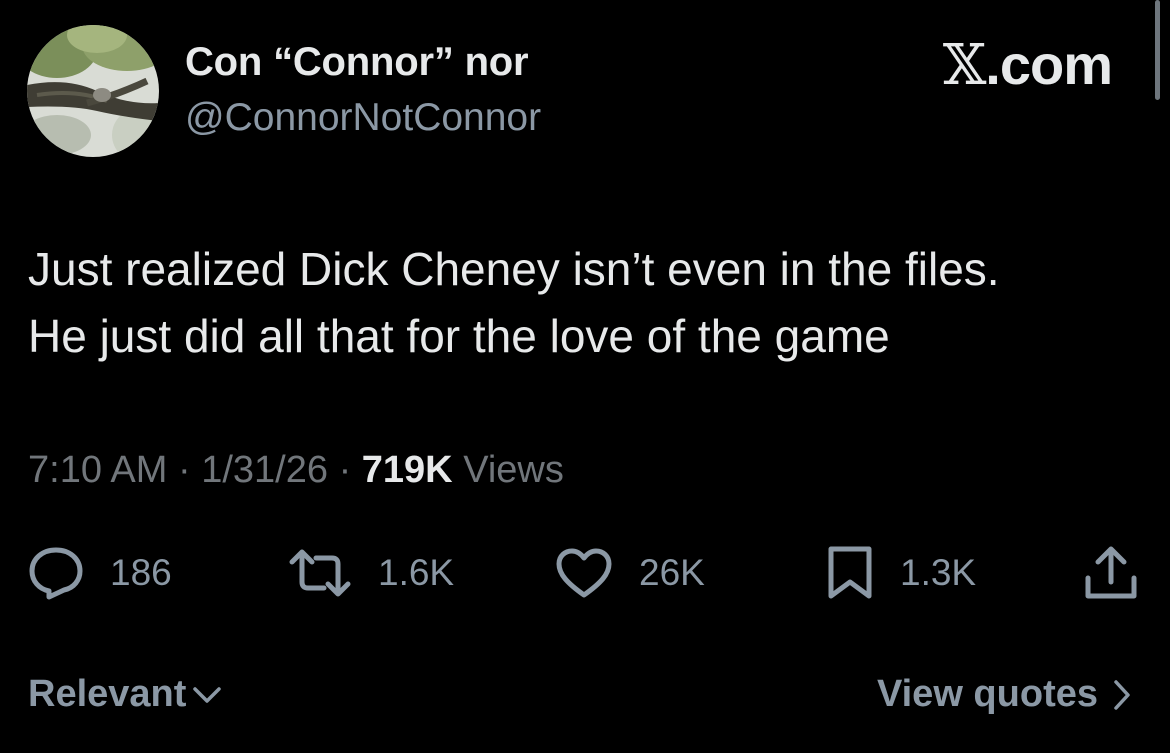 The image size is (1170, 753). What do you see at coordinates (264, 470) in the screenshot?
I see `tweet-date: 1/31/26` at bounding box center [264, 470].